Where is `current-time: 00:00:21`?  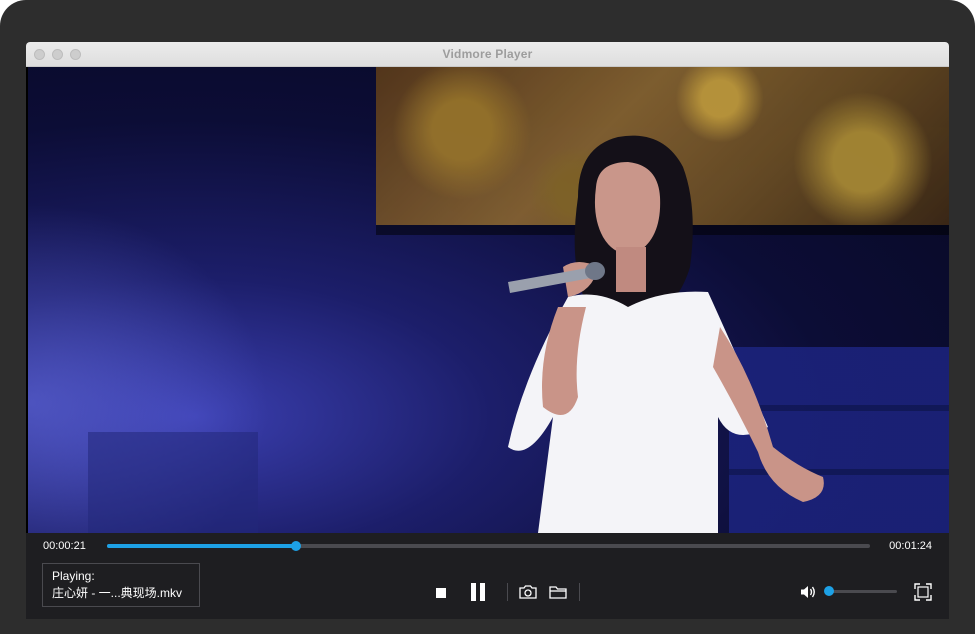 current-time: 00:00:21 is located at coordinates (64, 546).